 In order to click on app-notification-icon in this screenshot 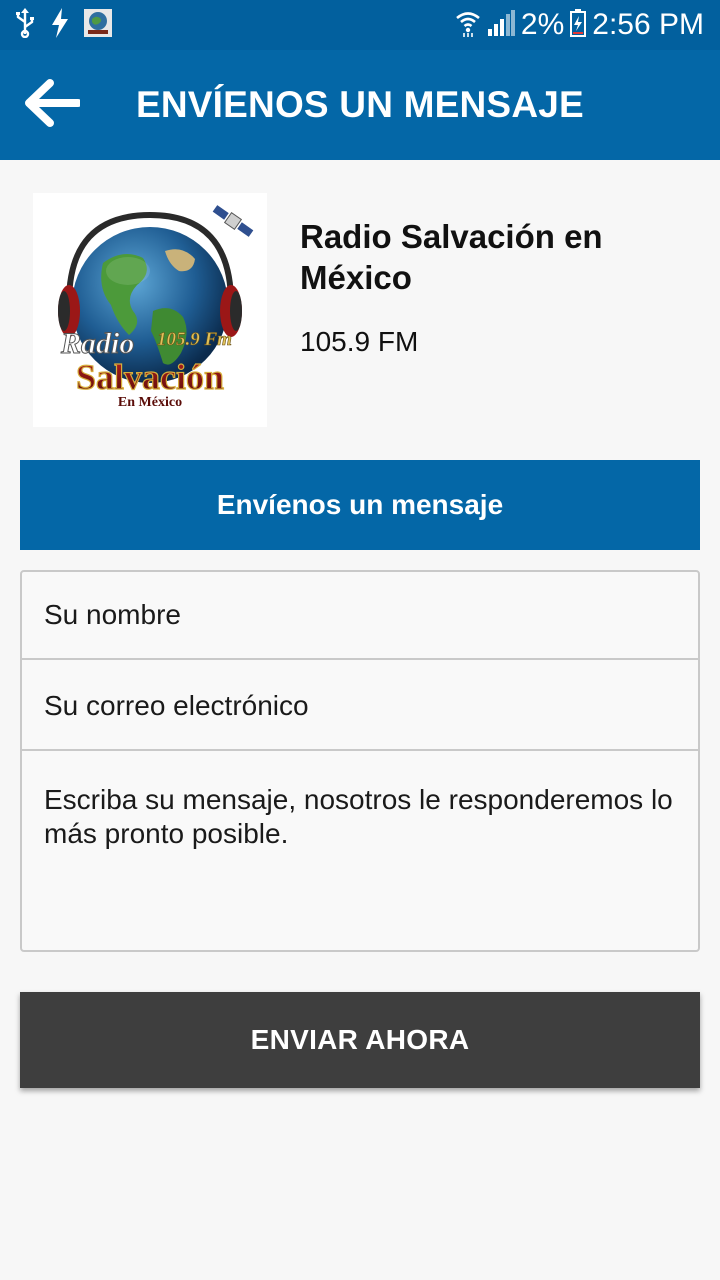, I will do `click(98, 25)`.